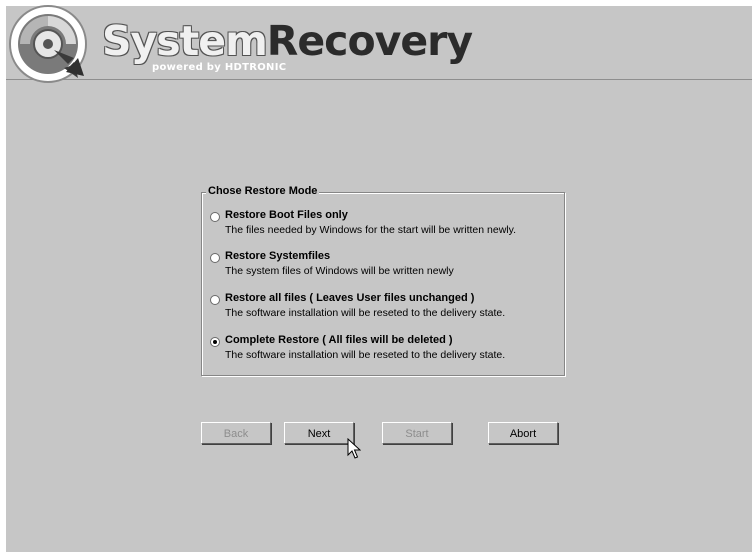  What do you see at coordinates (215, 258) in the screenshot?
I see `radio-restore-systemfiles` at bounding box center [215, 258].